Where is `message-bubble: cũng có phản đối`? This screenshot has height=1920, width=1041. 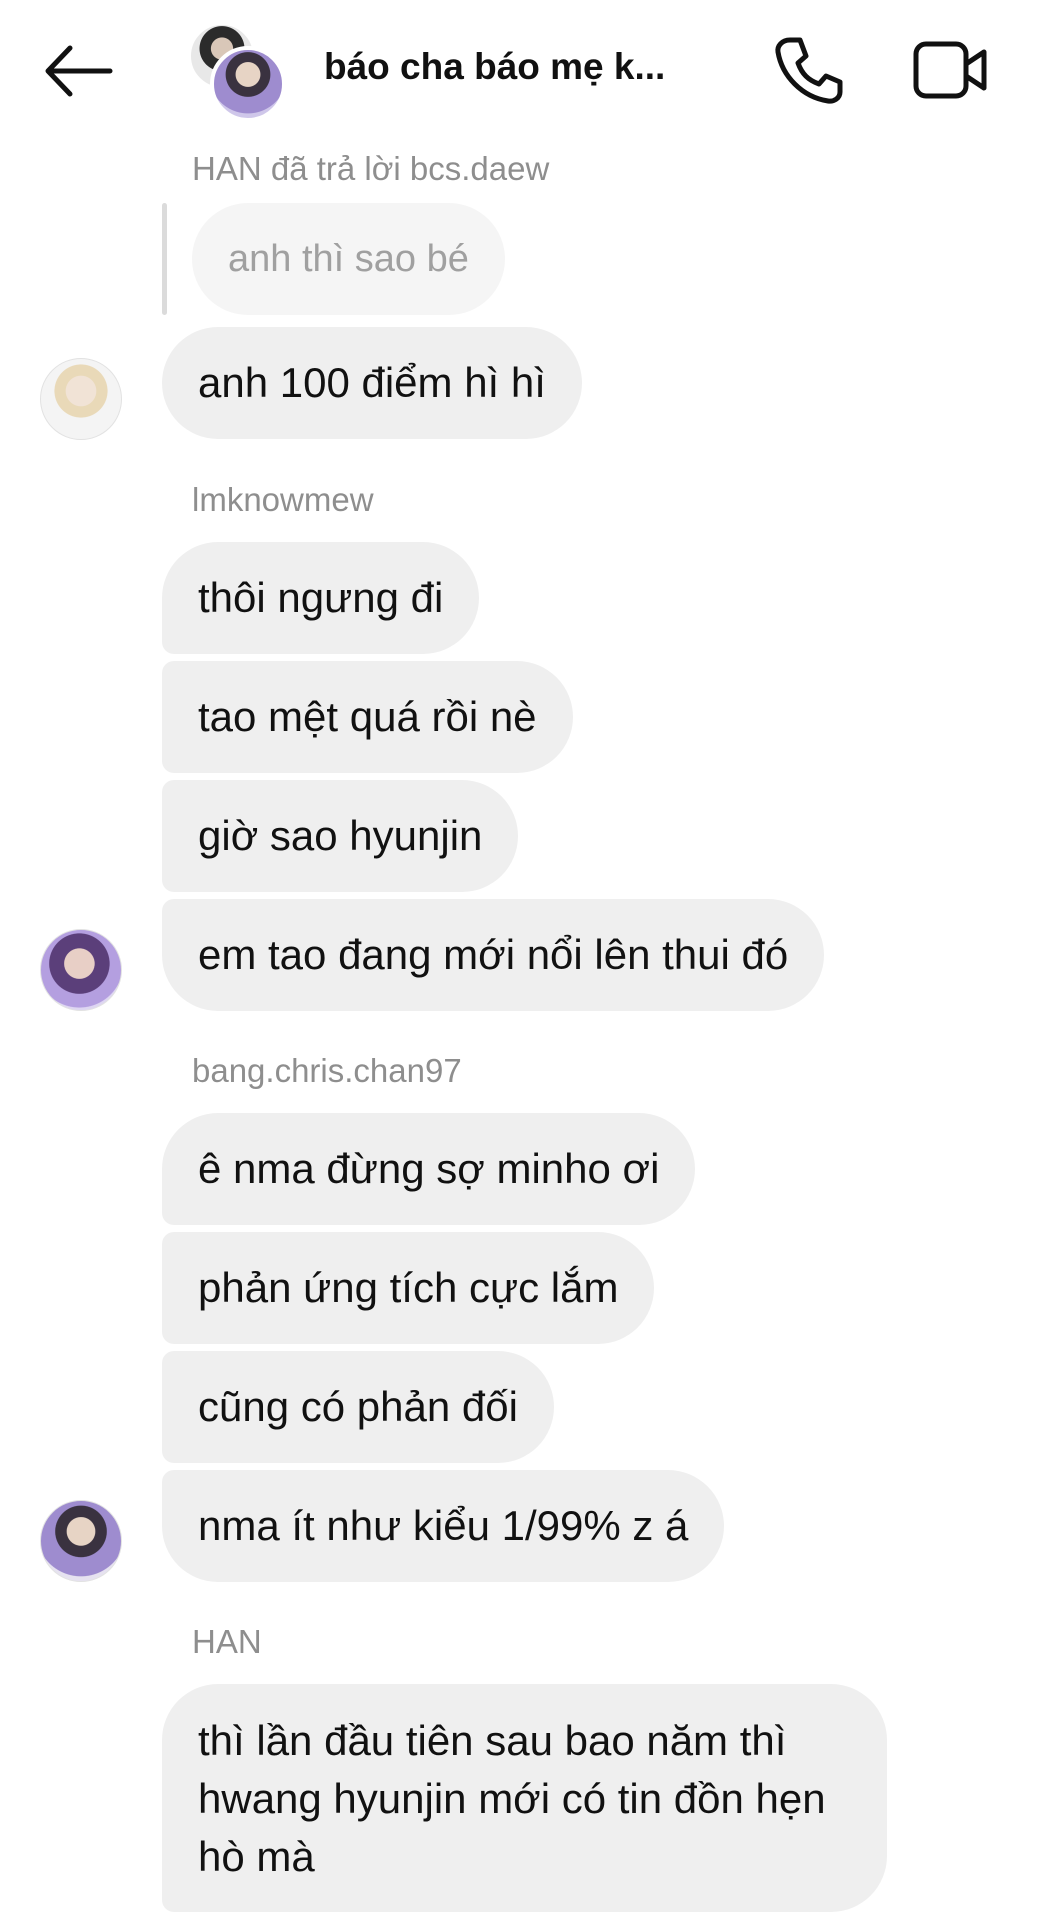 message-bubble: cũng có phản đối is located at coordinates (358, 1407).